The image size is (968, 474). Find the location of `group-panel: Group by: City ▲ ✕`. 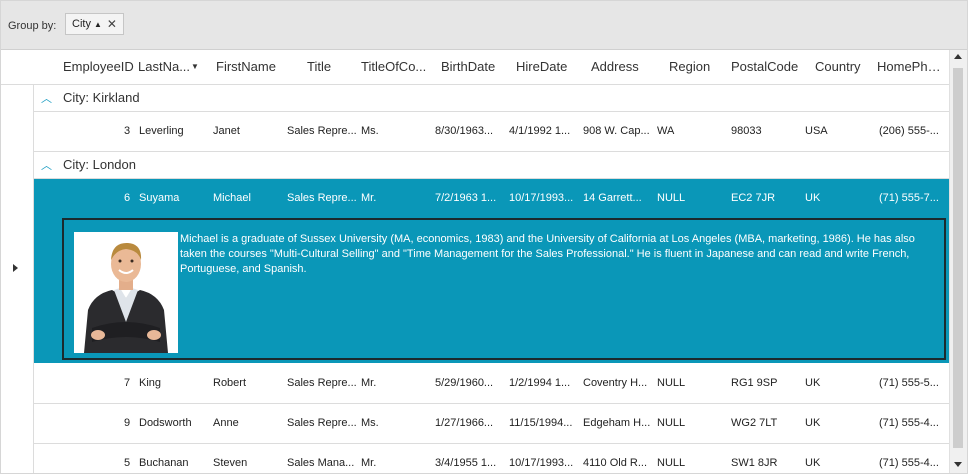

group-panel: Group by: City ▲ ✕ is located at coordinates (484, 25).